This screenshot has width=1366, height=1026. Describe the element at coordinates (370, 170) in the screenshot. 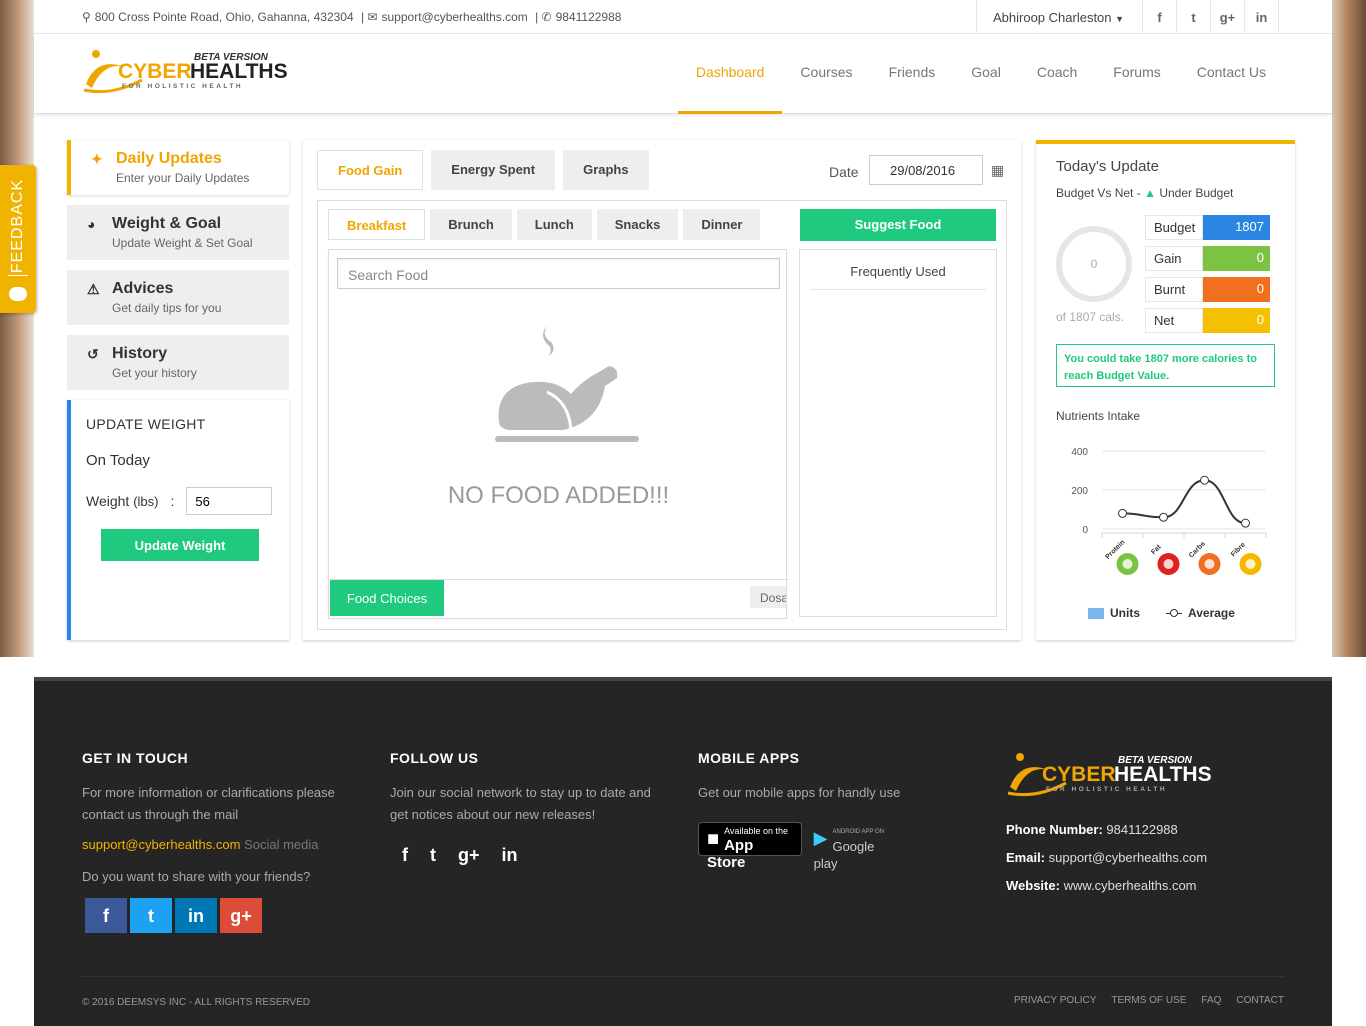

I see `tab-food-gain: Food Gain` at that location.